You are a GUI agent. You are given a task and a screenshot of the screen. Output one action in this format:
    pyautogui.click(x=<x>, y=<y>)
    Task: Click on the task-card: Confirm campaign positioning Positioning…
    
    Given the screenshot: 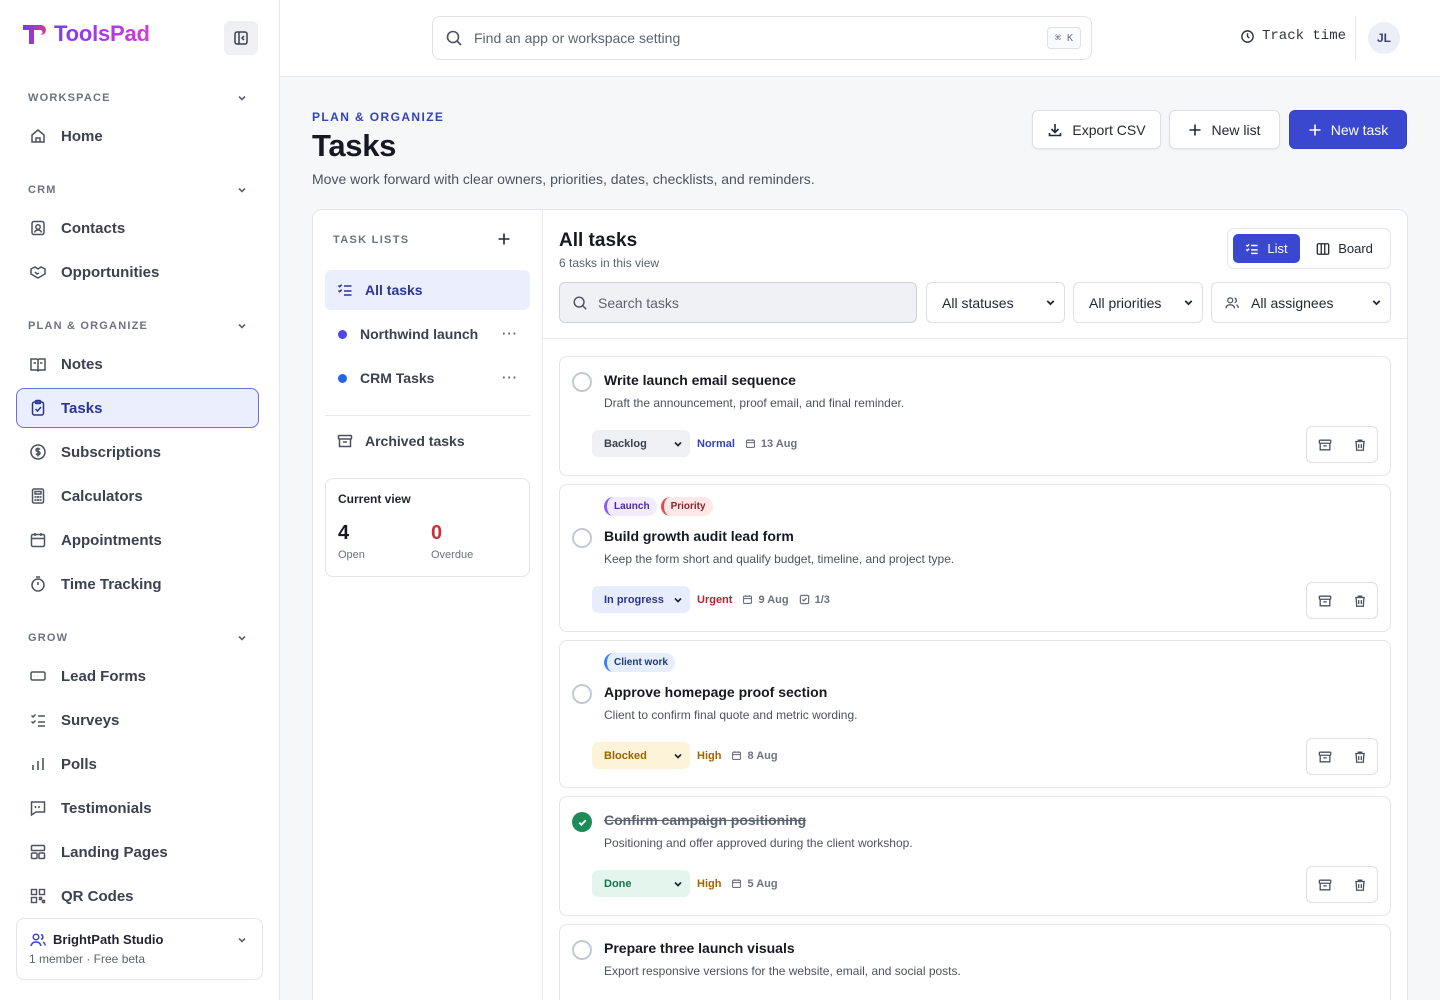 What is the action you would take?
    pyautogui.click(x=975, y=856)
    